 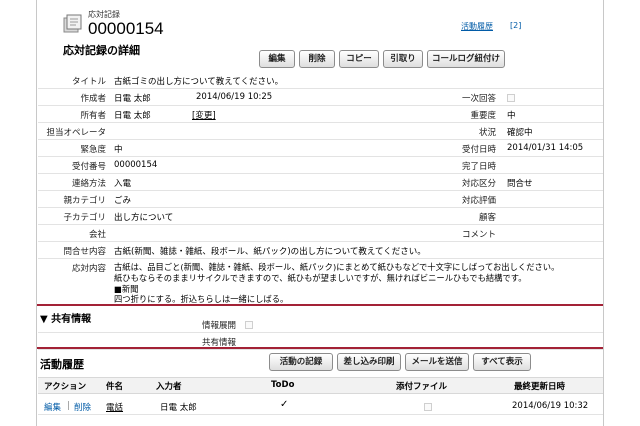 I want to click on show-all-button: すべて表示, so click(x=502, y=362).